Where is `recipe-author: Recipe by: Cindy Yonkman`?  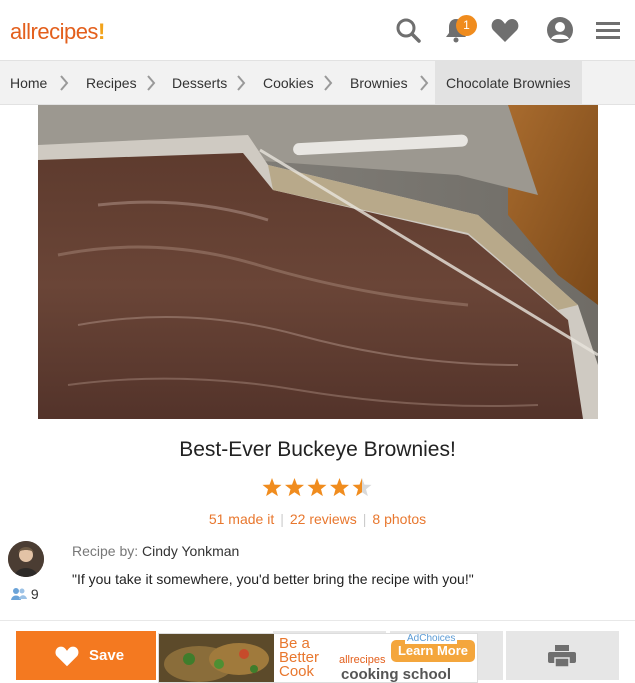
recipe-author: Recipe by: Cindy Yonkman is located at coordinates (155, 551).